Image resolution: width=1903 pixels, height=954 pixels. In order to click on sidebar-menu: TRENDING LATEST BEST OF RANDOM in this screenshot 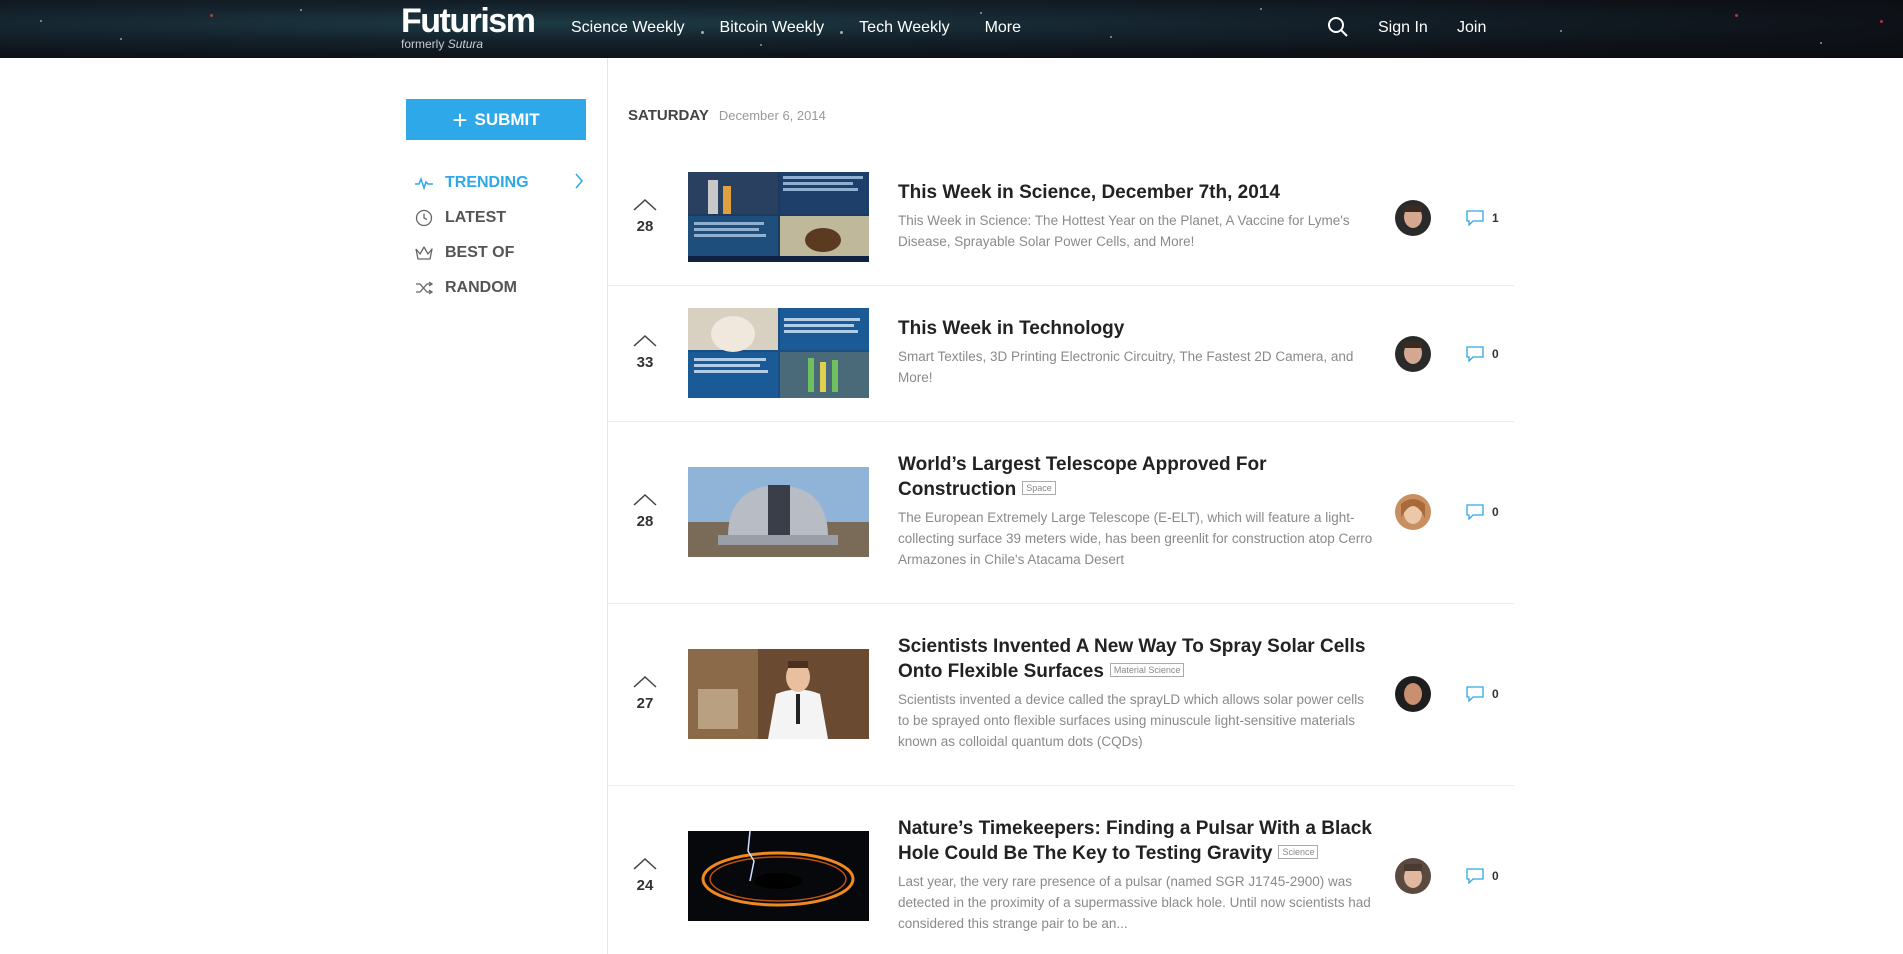, I will do `click(499, 235)`.